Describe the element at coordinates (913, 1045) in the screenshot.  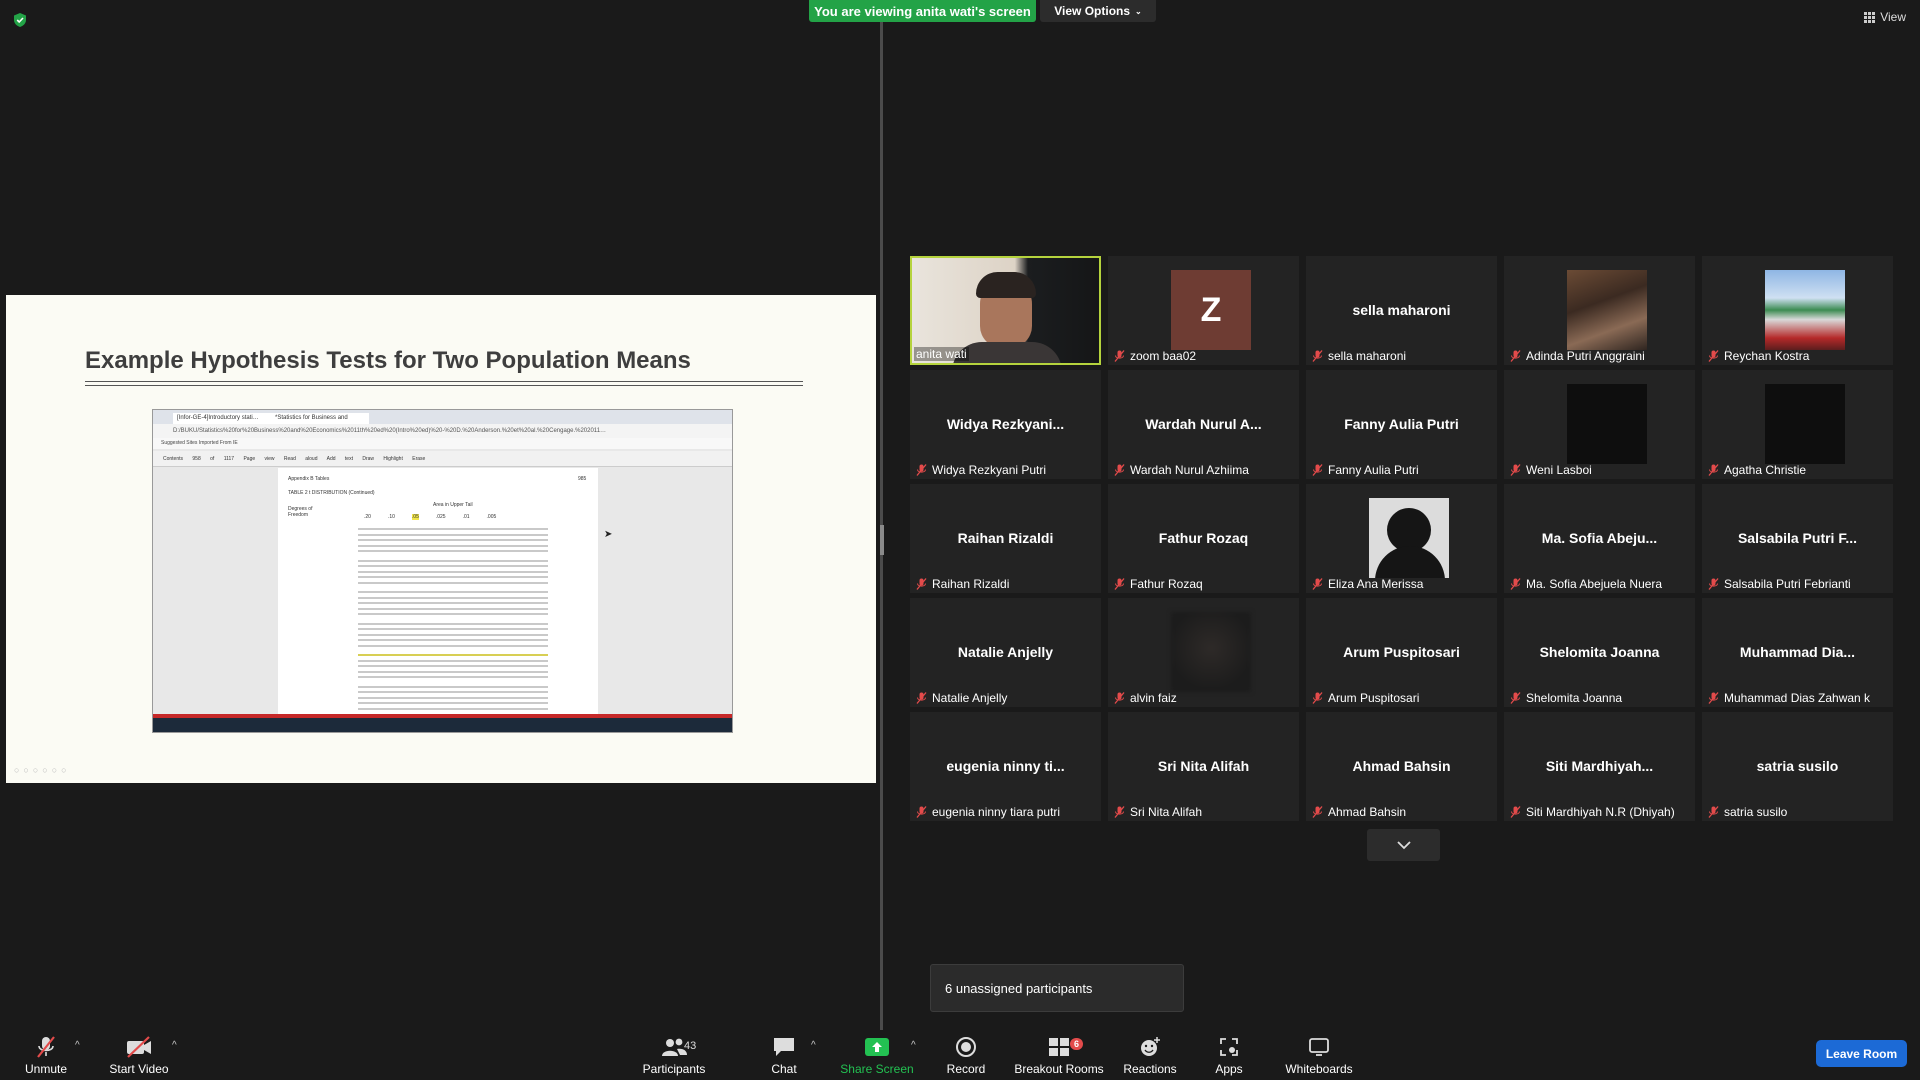
I see `share-options-caret: ^` at that location.